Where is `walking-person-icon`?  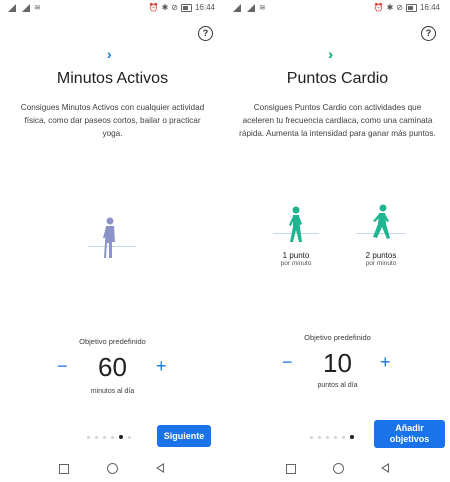 walking-person-icon is located at coordinates (295, 224).